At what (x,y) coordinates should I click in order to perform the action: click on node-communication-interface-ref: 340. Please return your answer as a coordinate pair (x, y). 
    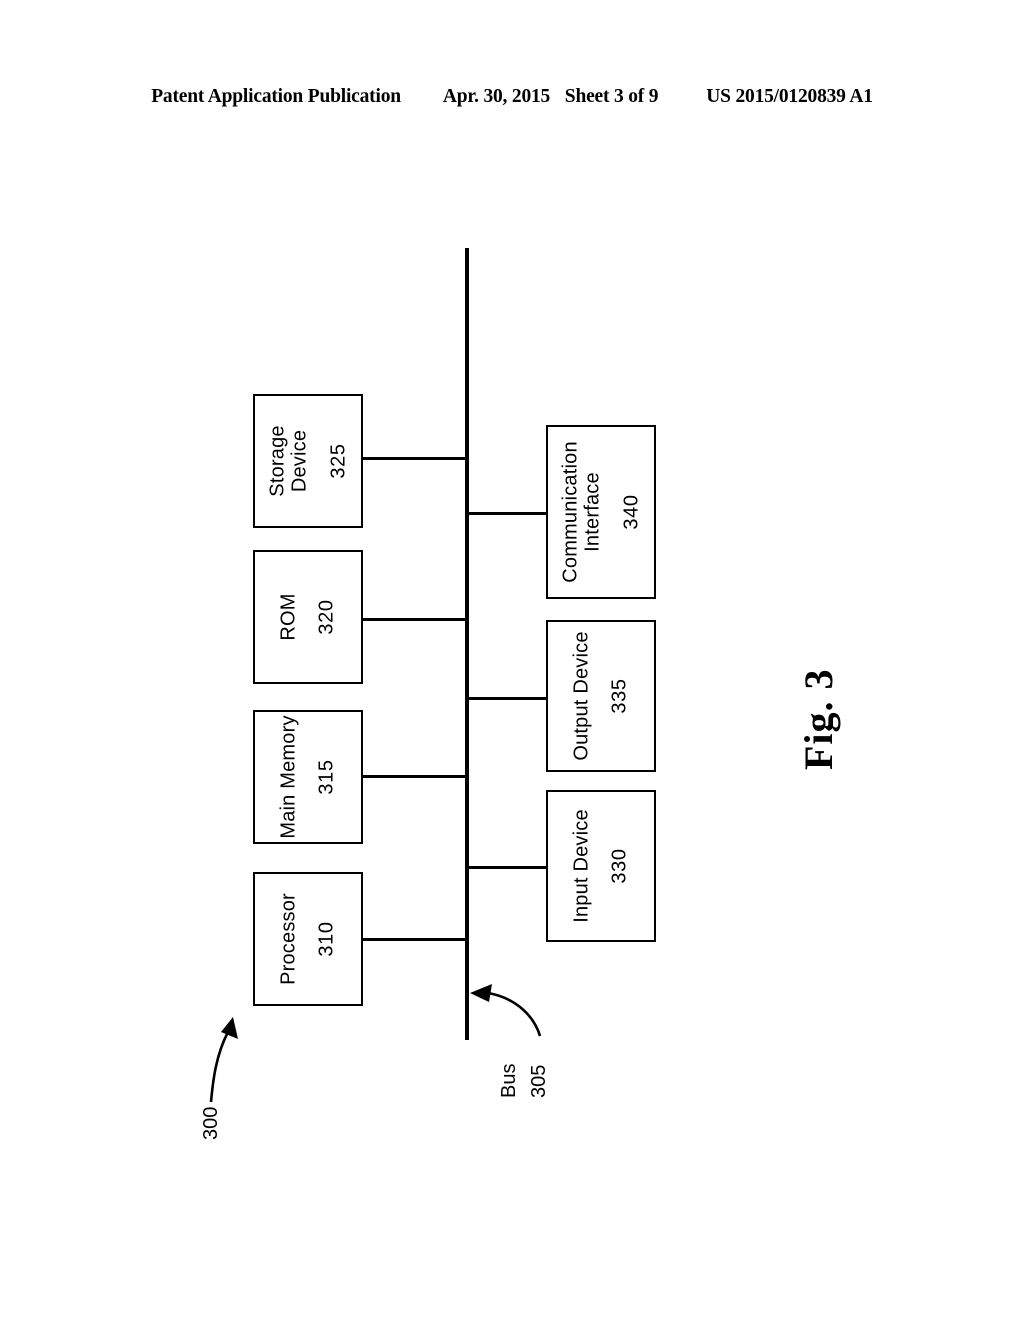
    Looking at the image, I should click on (631, 512).